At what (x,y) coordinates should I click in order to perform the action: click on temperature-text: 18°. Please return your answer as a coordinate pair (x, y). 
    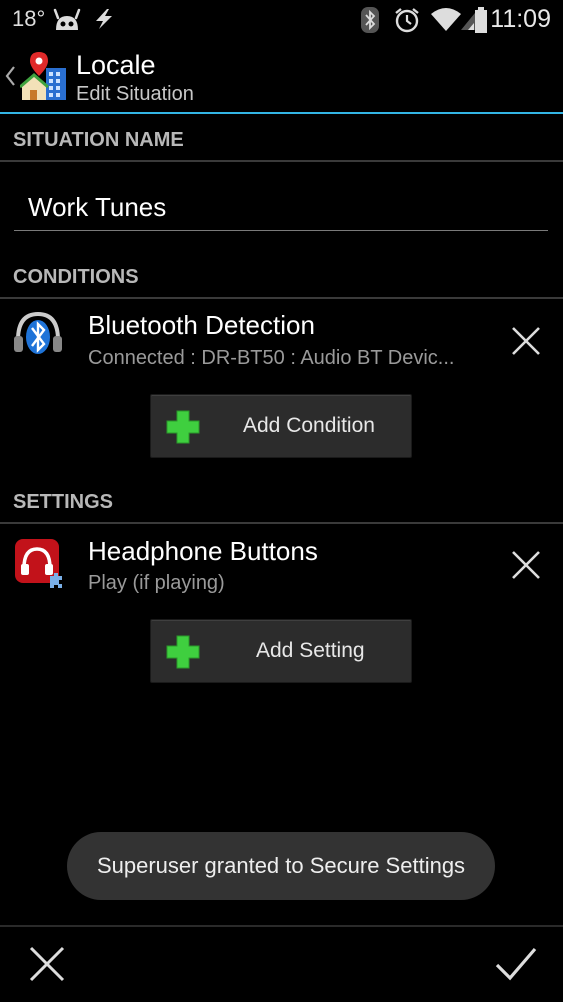
    Looking at the image, I should click on (29, 18).